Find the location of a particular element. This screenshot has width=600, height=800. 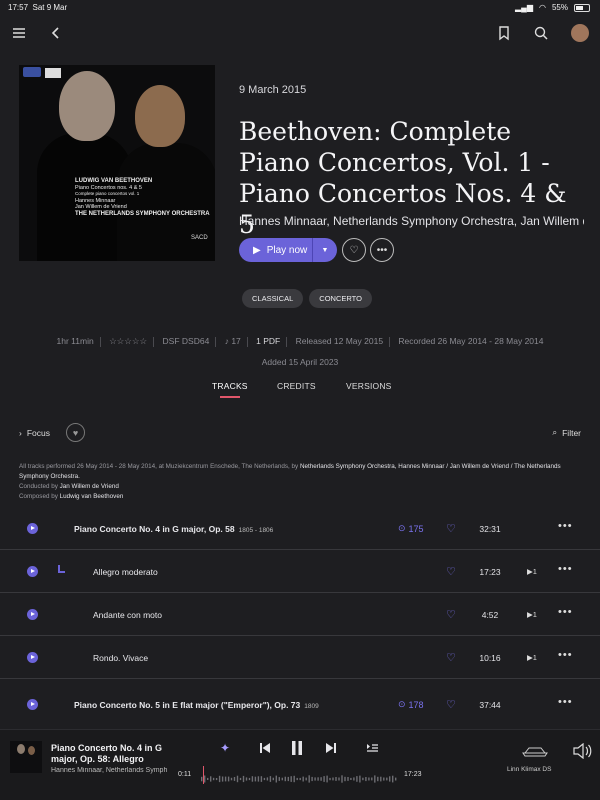

wifi-icon: ◠ is located at coordinates (542, 7).